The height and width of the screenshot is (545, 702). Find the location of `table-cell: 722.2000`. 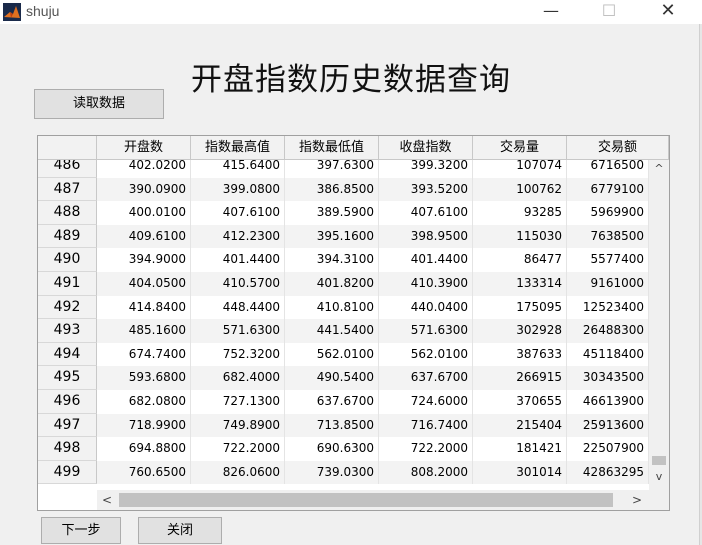

table-cell: 722.2000 is located at coordinates (238, 449).